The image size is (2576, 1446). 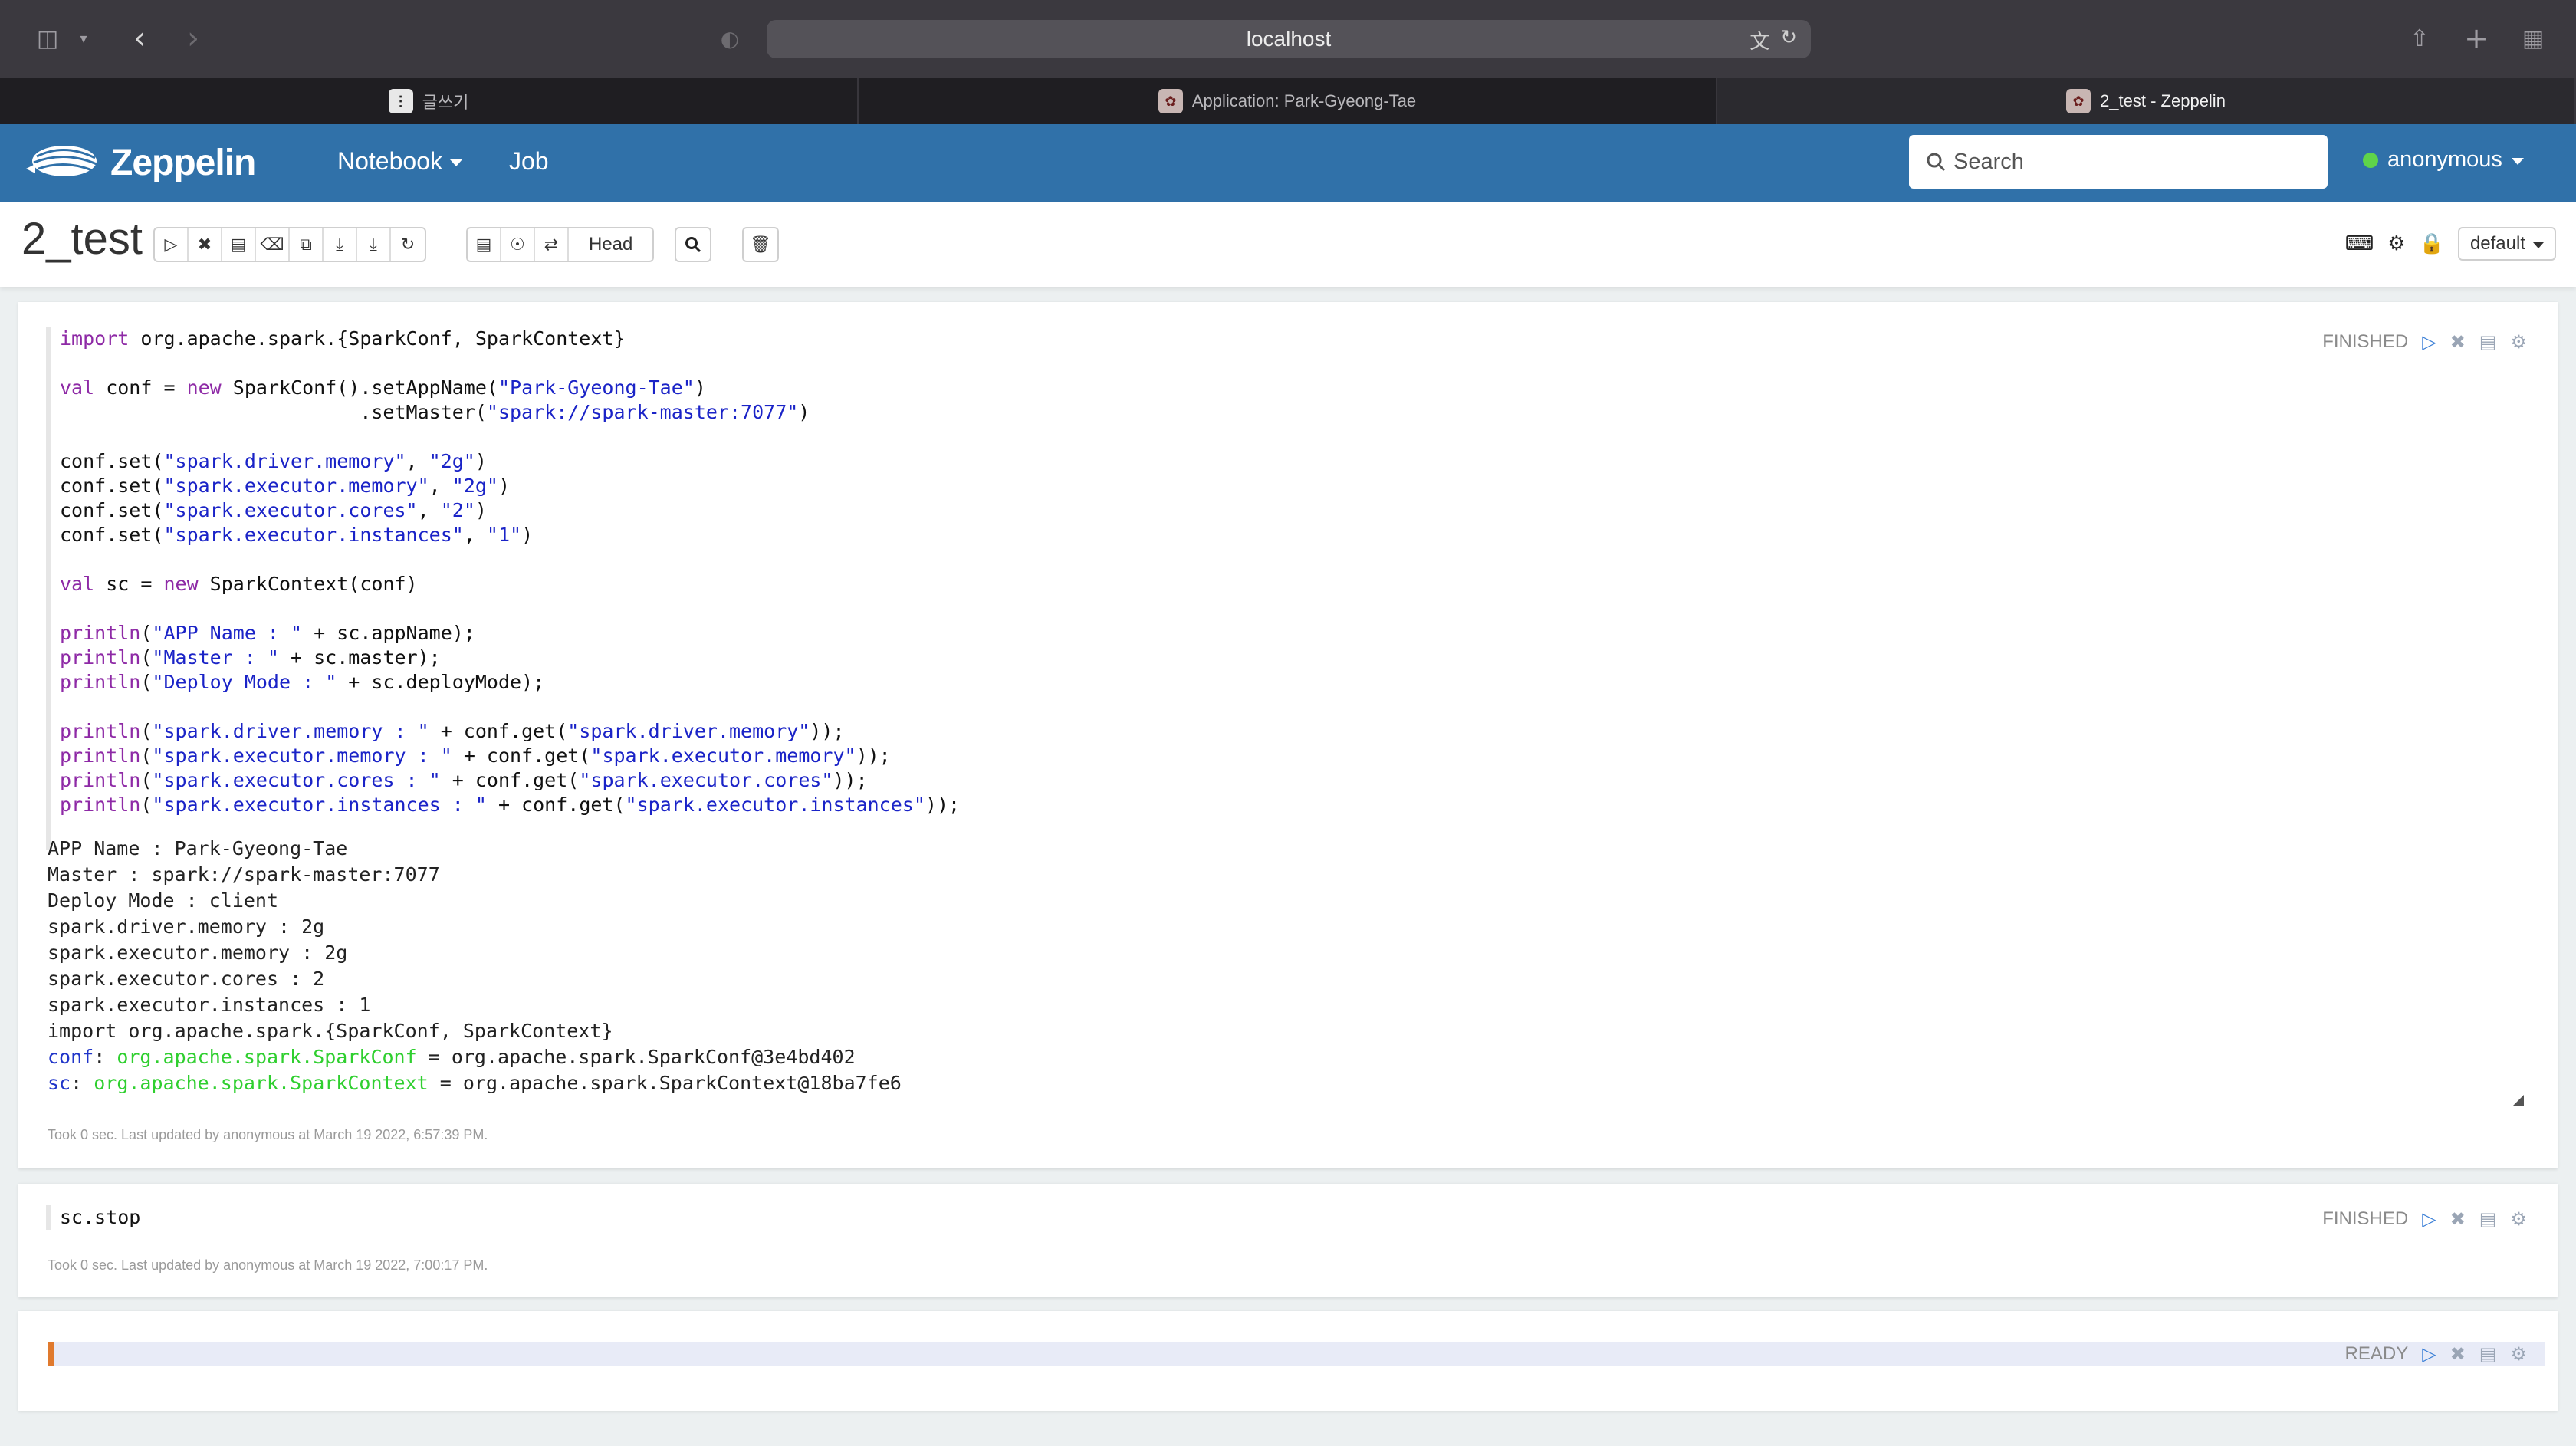 I want to click on tab-zeppelin: ✿ 2_test - Zeppelin, so click(x=2146, y=101).